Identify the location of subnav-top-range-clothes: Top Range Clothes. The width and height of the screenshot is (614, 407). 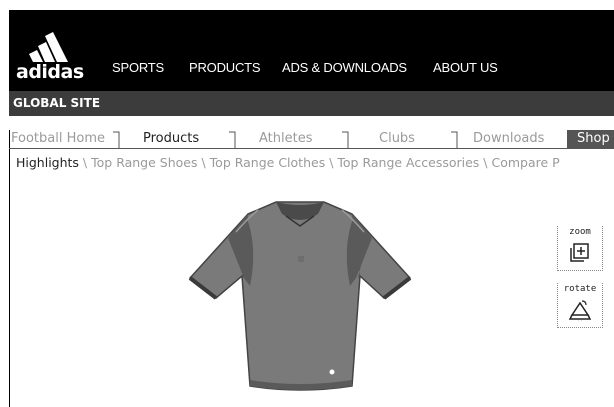
(268, 162).